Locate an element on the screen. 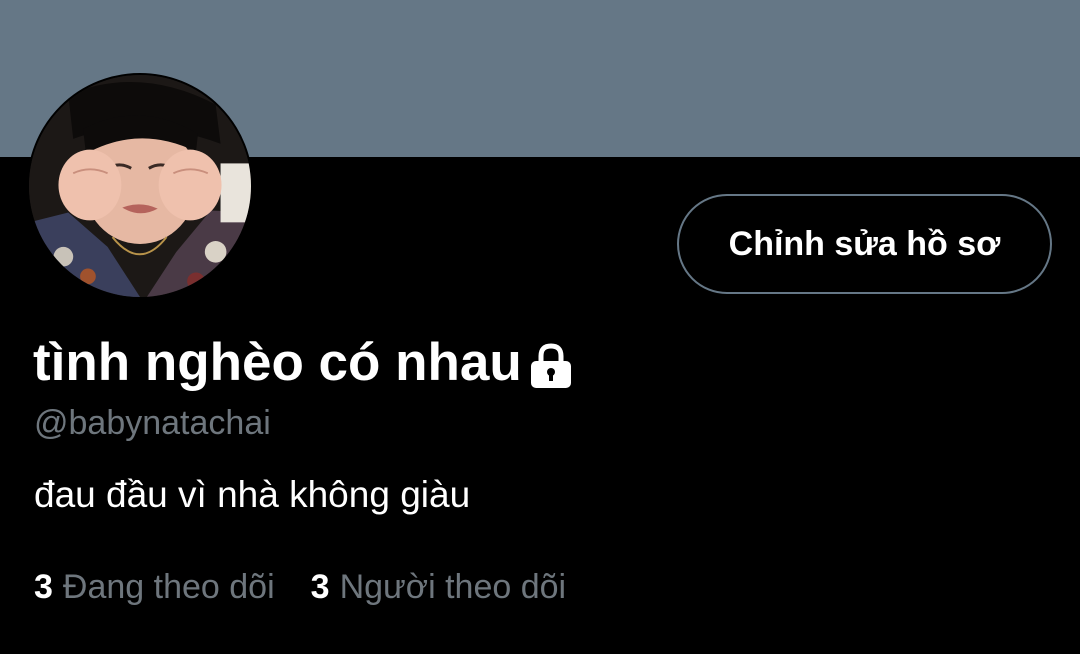  name-row: tình nghèo có nhau is located at coordinates (303, 363).